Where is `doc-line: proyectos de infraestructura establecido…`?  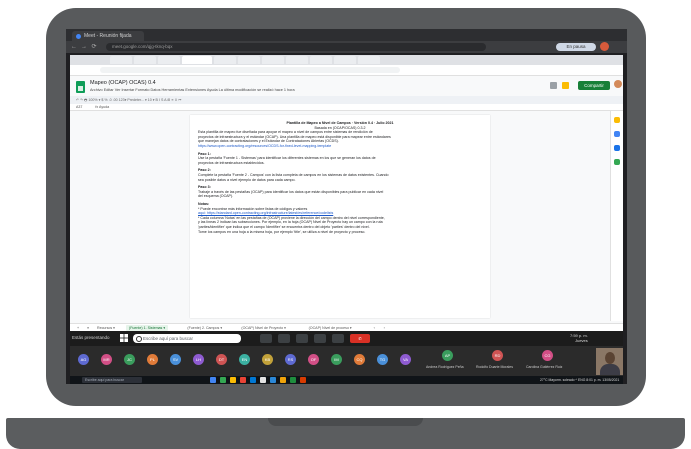
doc-line: proyectos de infraestructura establecido… is located at coordinates (231, 162).